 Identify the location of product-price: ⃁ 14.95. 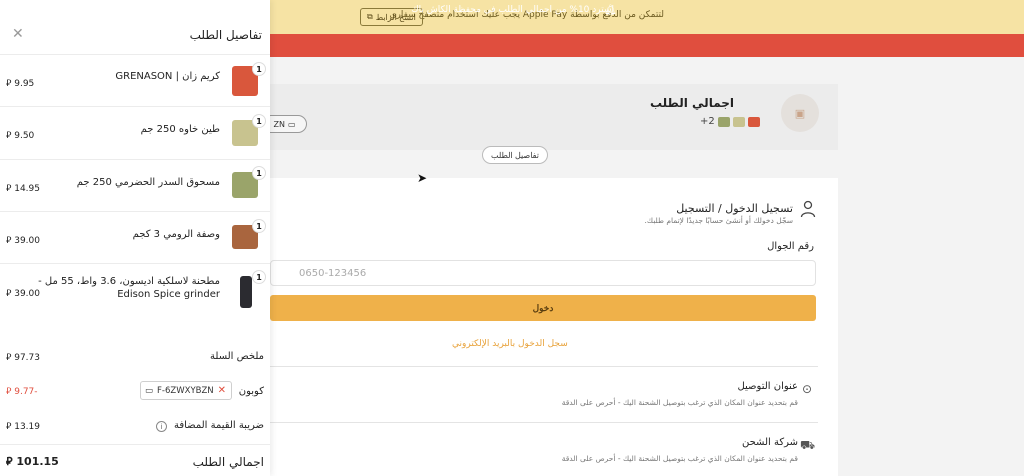
(23, 189).